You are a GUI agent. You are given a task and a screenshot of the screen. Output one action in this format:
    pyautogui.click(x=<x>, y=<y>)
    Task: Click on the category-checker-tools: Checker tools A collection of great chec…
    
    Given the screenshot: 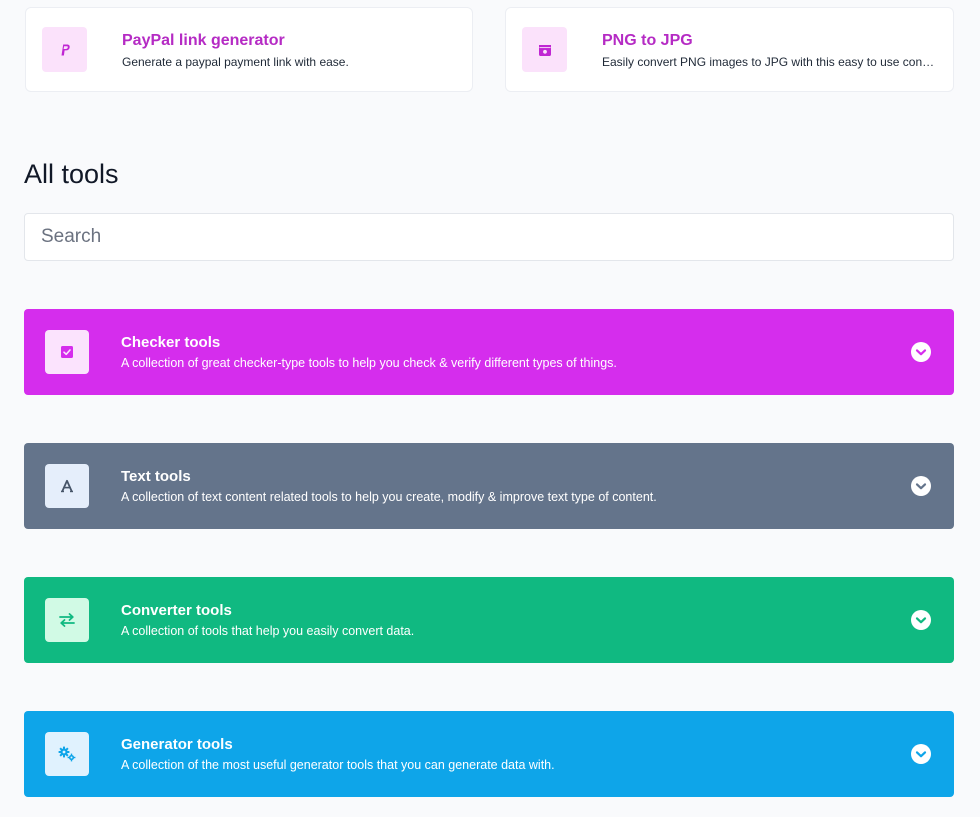 What is the action you would take?
    pyautogui.click(x=489, y=352)
    